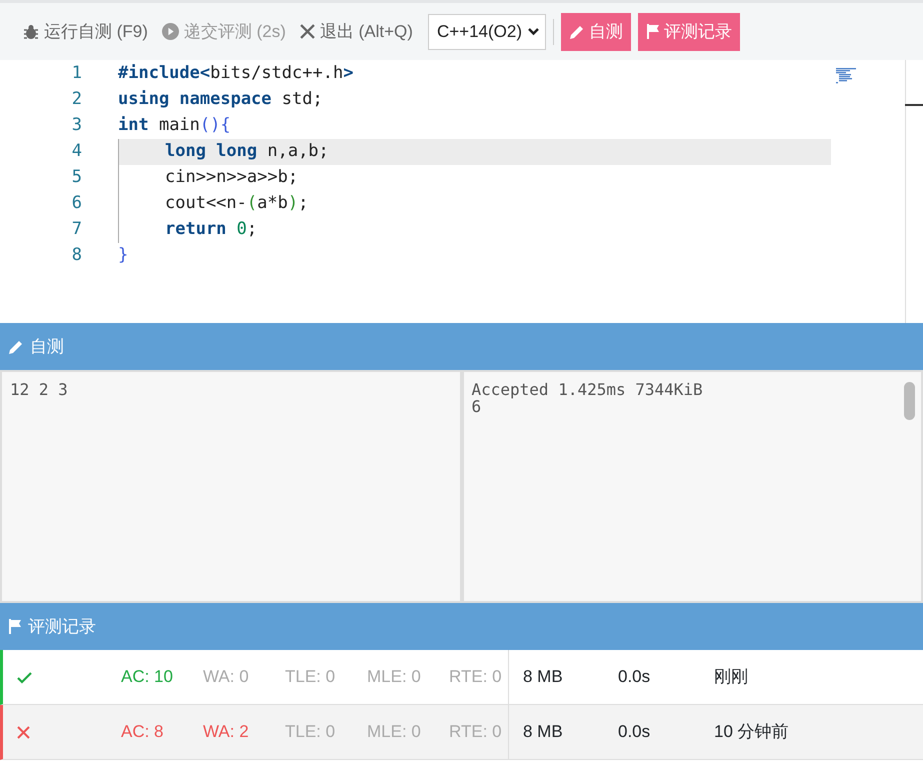  I want to click on code-line: #include<bits/stdc++.h>, so click(236, 74).